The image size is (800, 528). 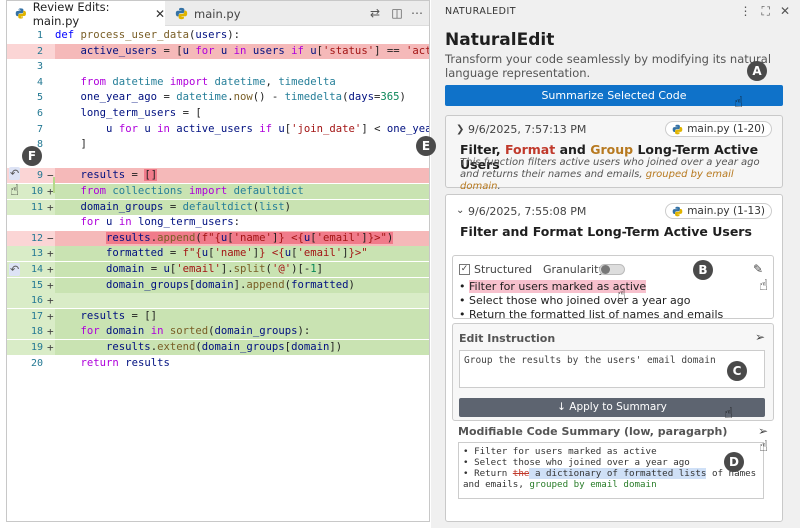 What do you see at coordinates (606, 231) in the screenshot?
I see `card-title: Filter and Format Long-Term Active Users` at bounding box center [606, 231].